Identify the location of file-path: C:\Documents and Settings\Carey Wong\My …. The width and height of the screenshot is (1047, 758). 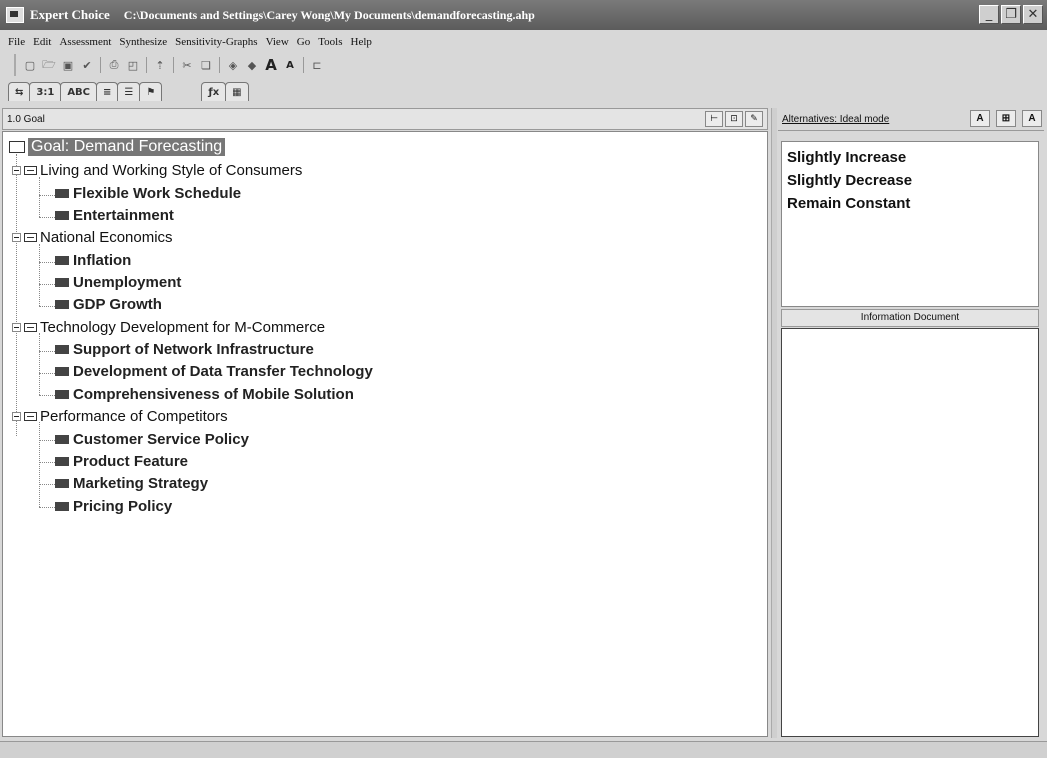
(329, 14).